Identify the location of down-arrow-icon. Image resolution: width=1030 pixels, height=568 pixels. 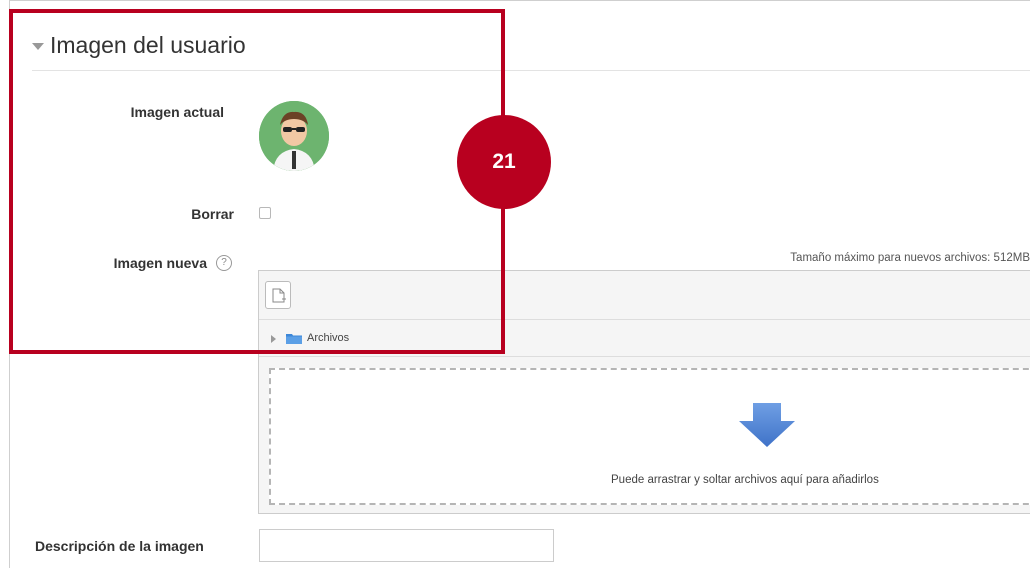
(767, 425).